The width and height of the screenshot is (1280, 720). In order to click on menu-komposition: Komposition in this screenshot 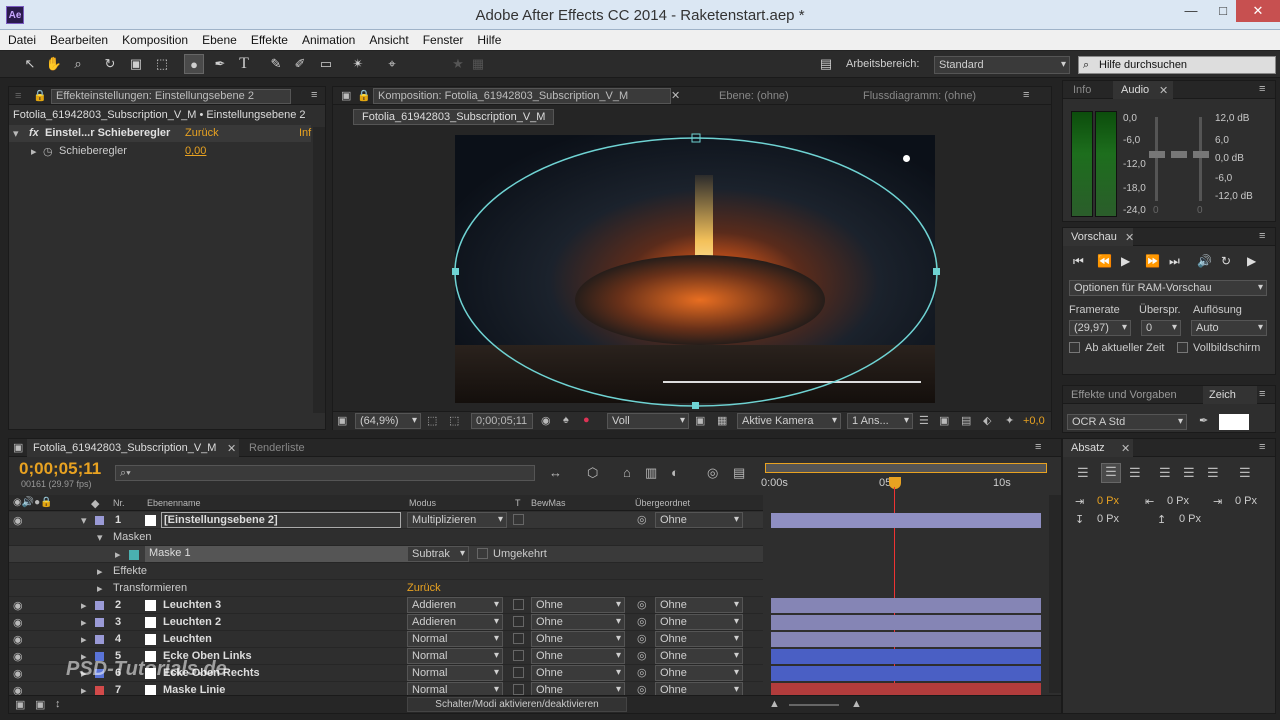, I will do `click(154, 38)`.